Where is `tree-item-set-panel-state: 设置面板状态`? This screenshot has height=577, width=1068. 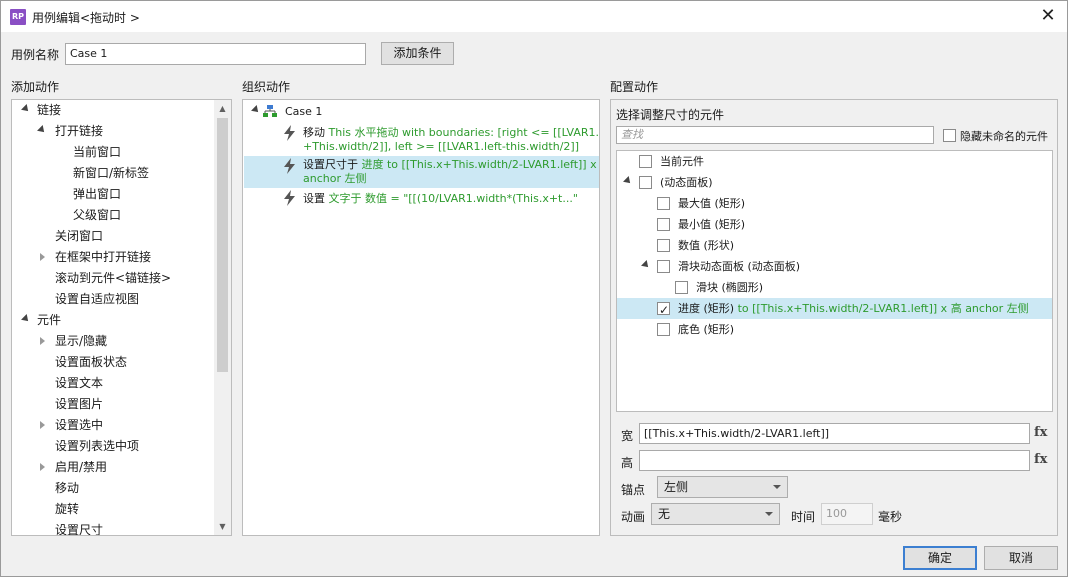 tree-item-set-panel-state: 设置面板状态 is located at coordinates (113, 362).